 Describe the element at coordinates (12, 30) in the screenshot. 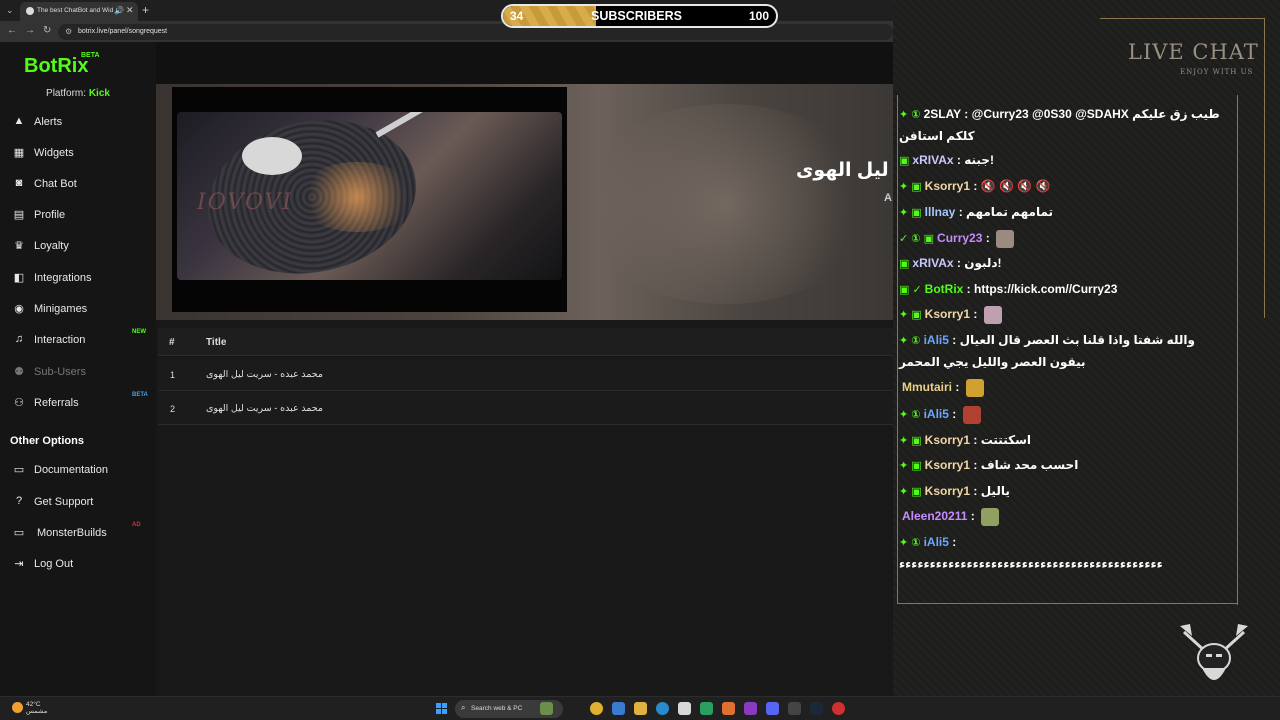

I see `back-icon: ←` at that location.